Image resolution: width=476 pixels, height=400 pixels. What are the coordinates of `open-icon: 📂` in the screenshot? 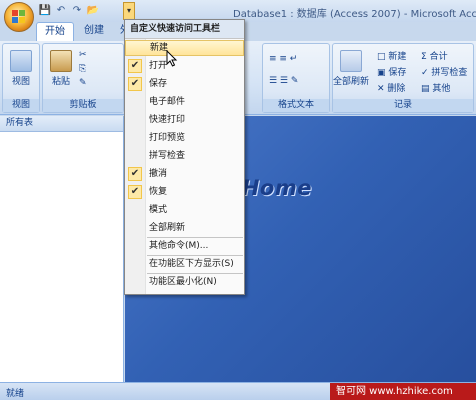 It's located at (93, 11).